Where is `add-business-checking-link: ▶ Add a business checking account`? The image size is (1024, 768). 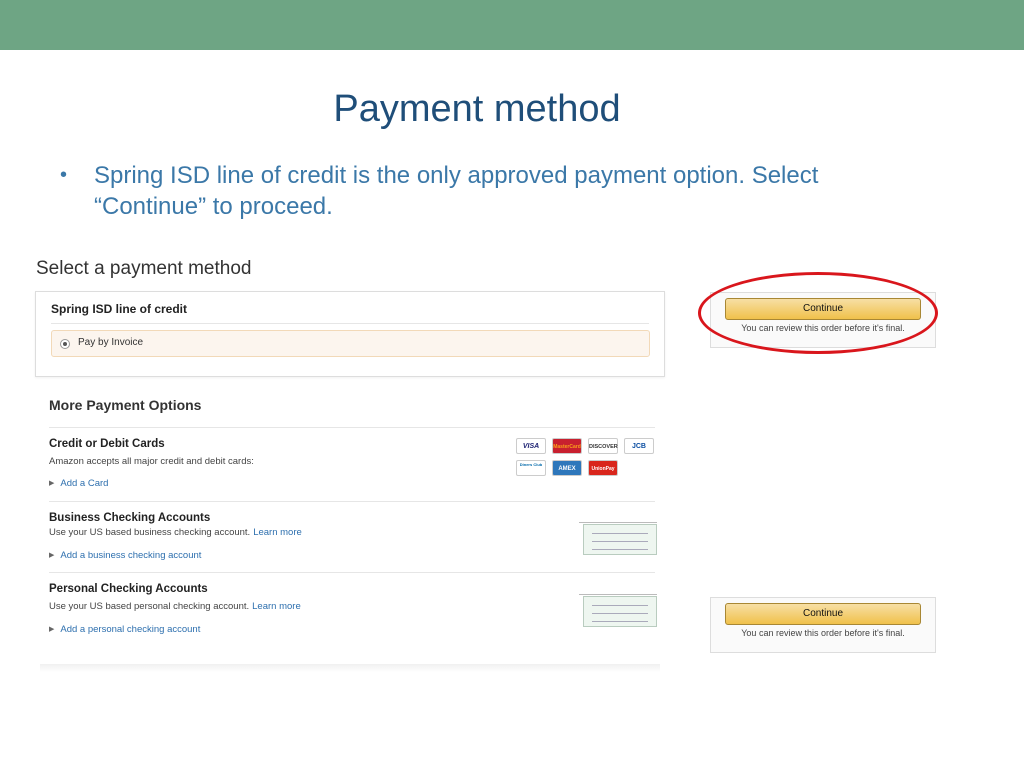 add-business-checking-link: ▶ Add a business checking account is located at coordinates (125, 555).